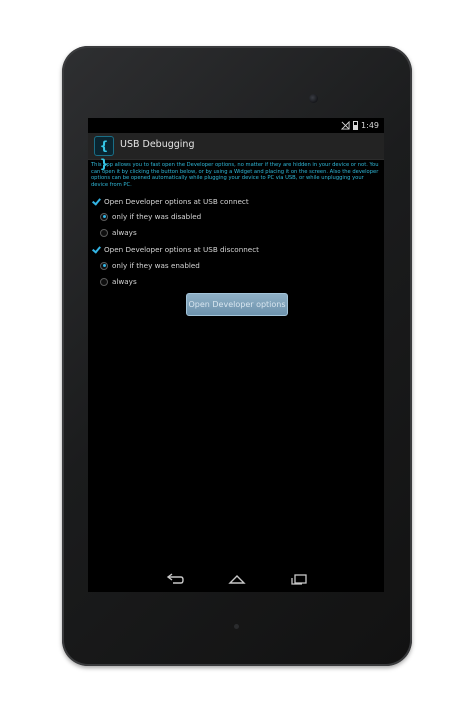 Image resolution: width=474 pixels, height=711 pixels. I want to click on checkbox-label: Open Developer options at USB connect, so click(176, 201).